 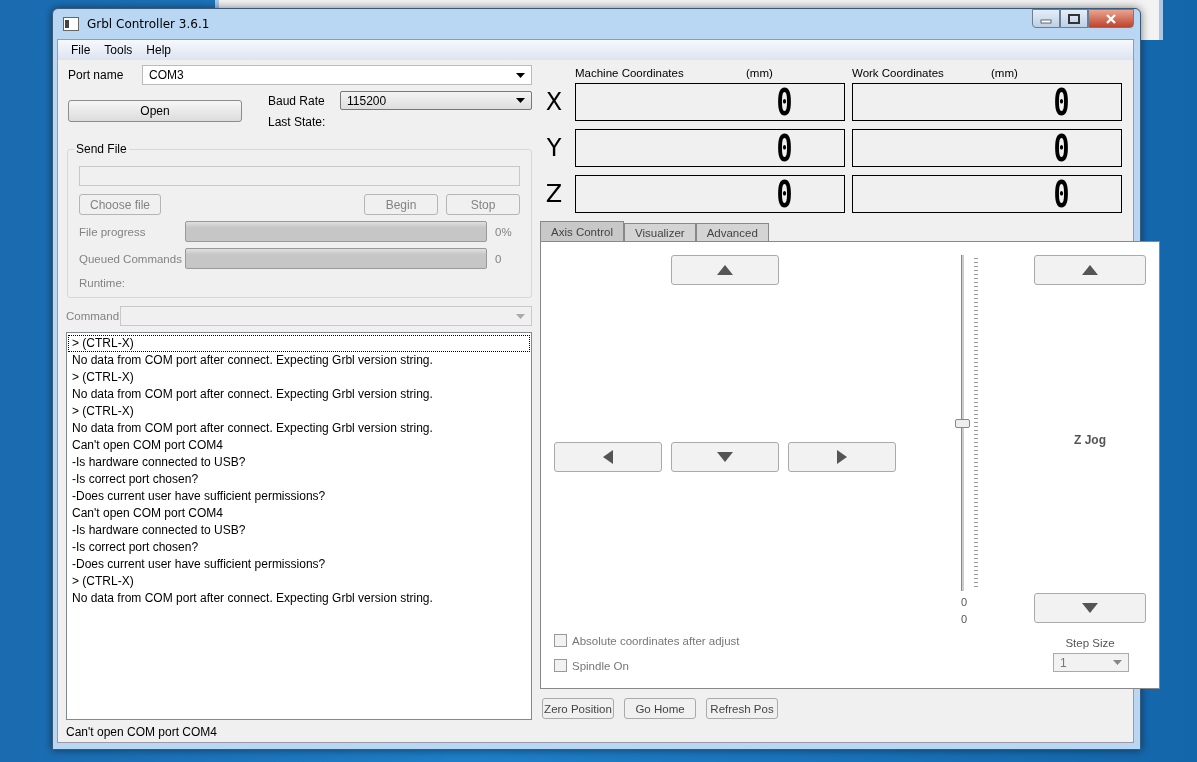 I want to click on work-coordinates-label: Work Coordinates, so click(x=898, y=73).